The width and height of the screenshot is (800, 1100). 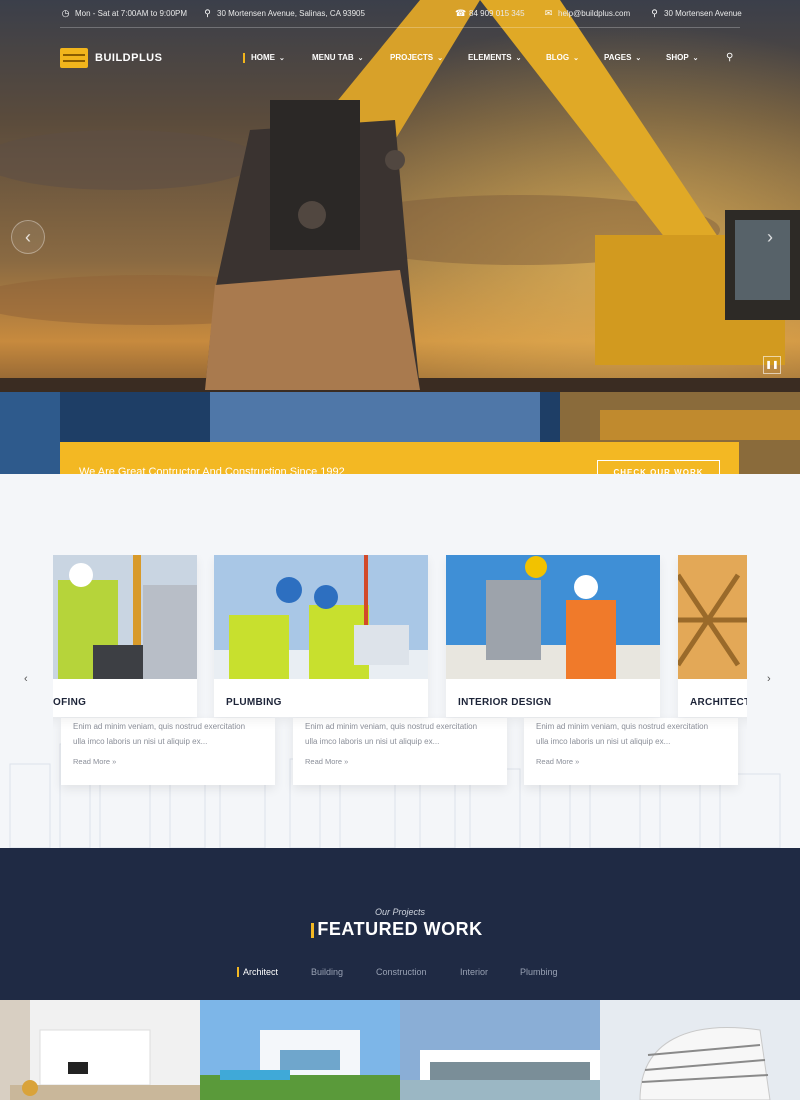 I want to click on nav-label: PAGES, so click(x=618, y=57).